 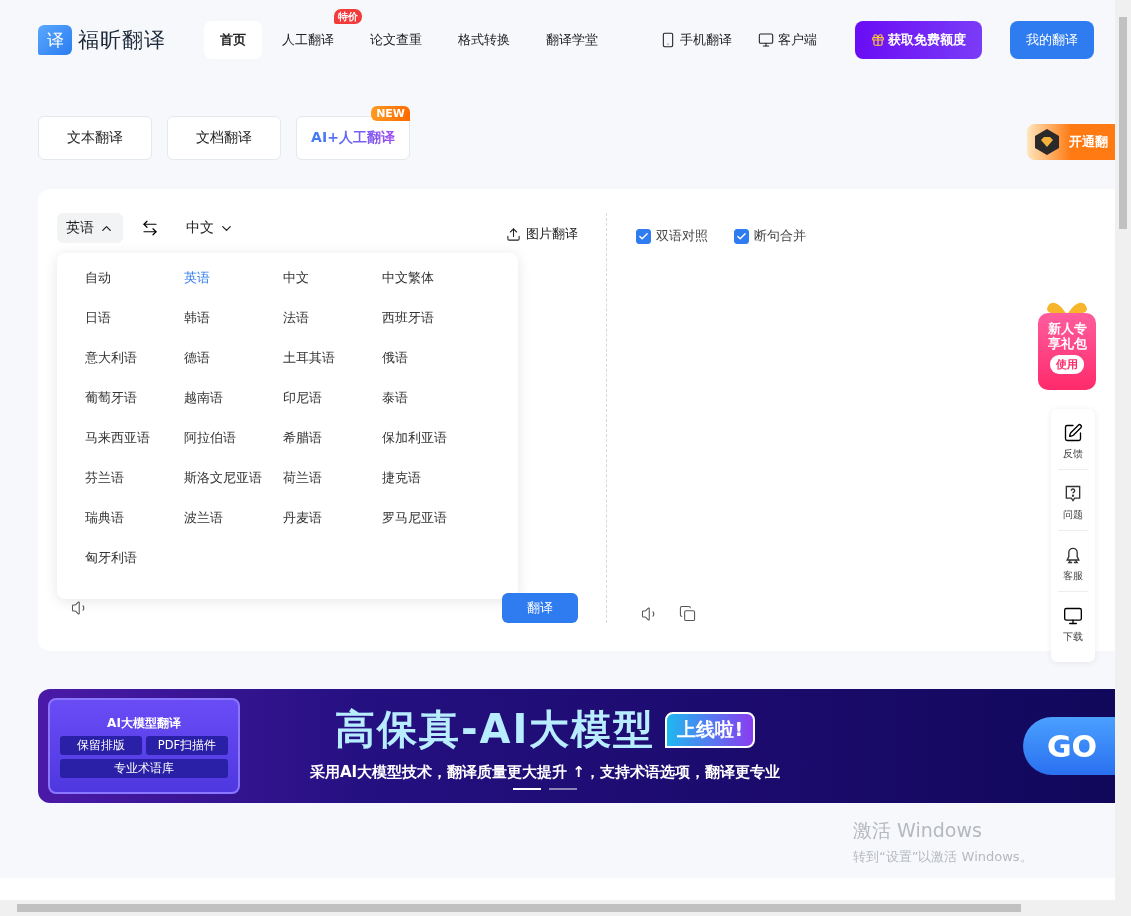 I want to click on mode-tab: AI+人工翻译, so click(x=353, y=138).